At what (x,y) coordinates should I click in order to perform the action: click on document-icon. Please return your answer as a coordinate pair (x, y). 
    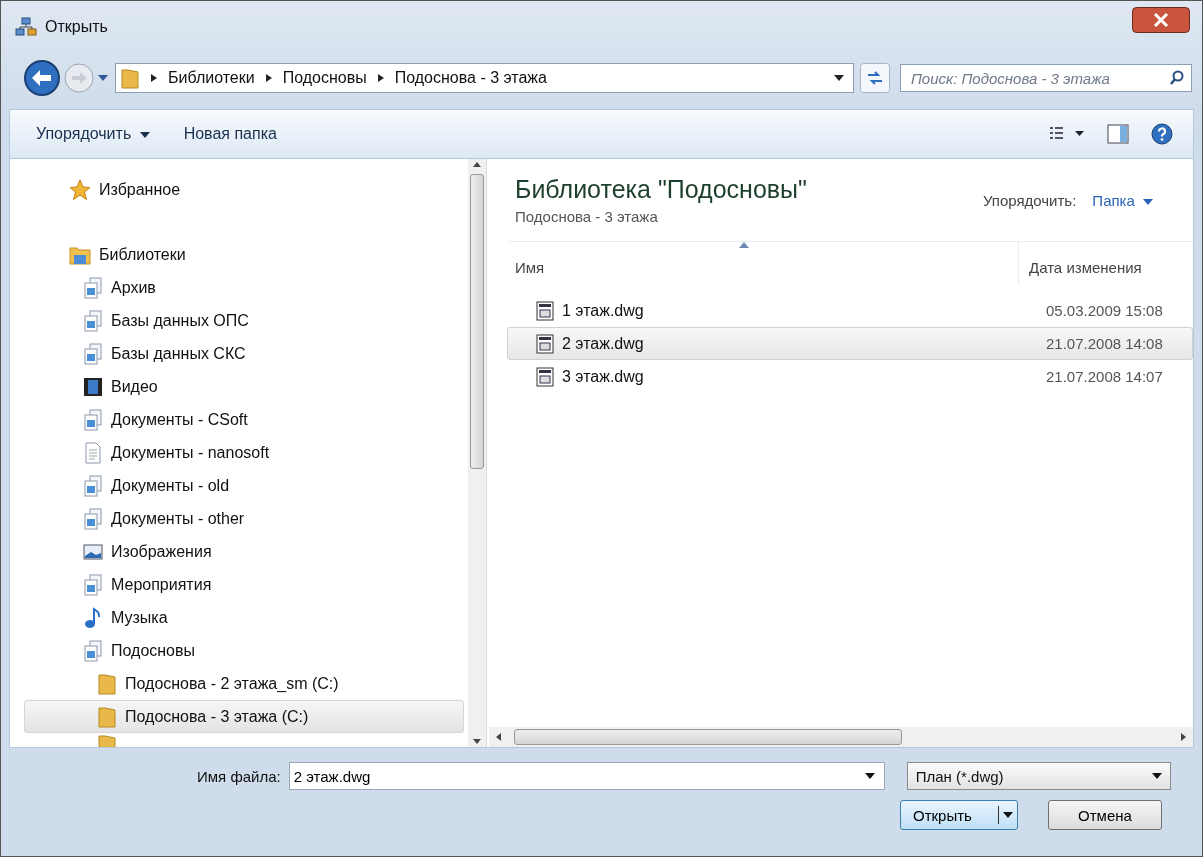
    Looking at the image, I should click on (93, 452).